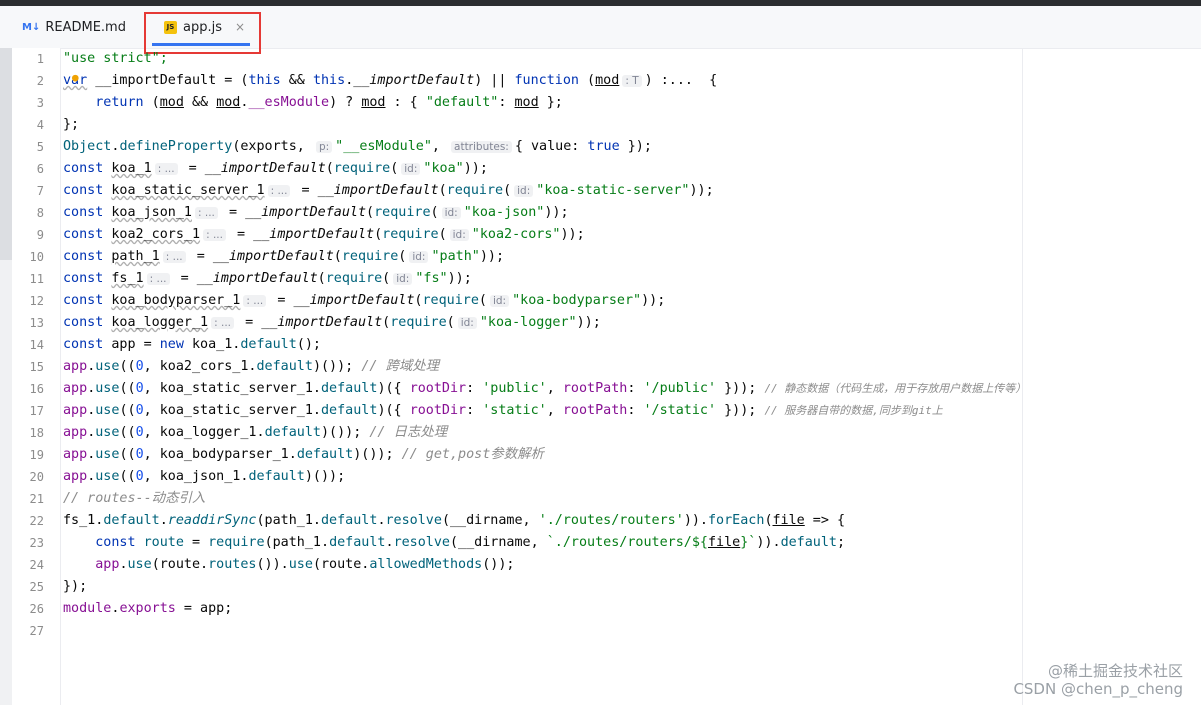  What do you see at coordinates (383, 146) in the screenshot?
I see `code-string: "__esModule"` at bounding box center [383, 146].